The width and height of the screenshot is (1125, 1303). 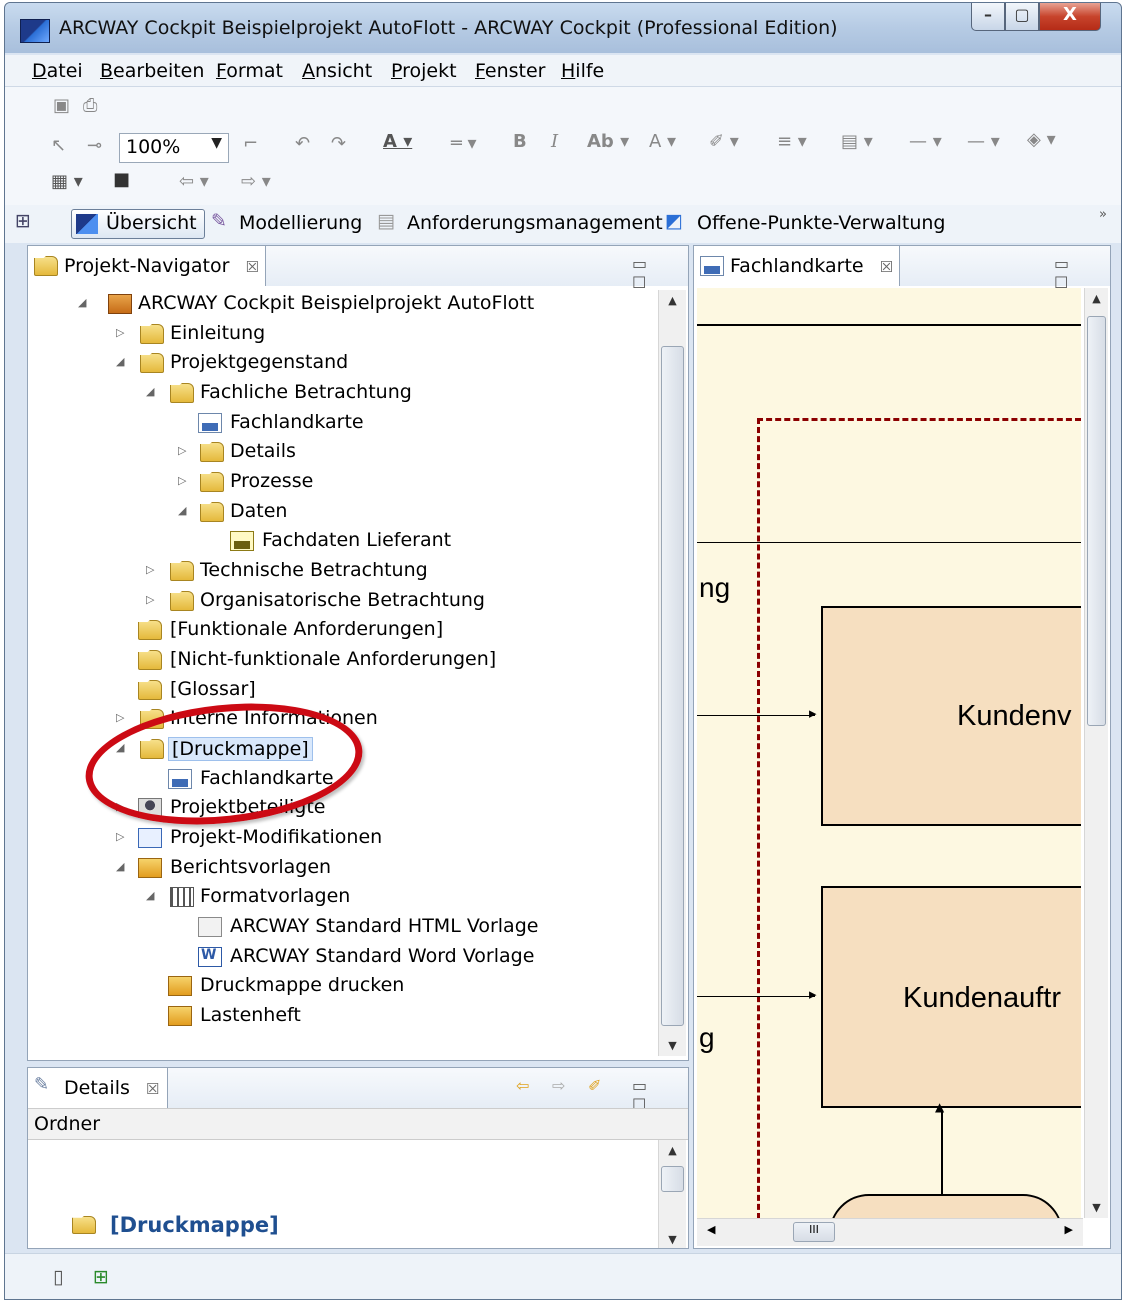 I want to click on open-perspective-icon: ⊞, so click(x=23, y=221).